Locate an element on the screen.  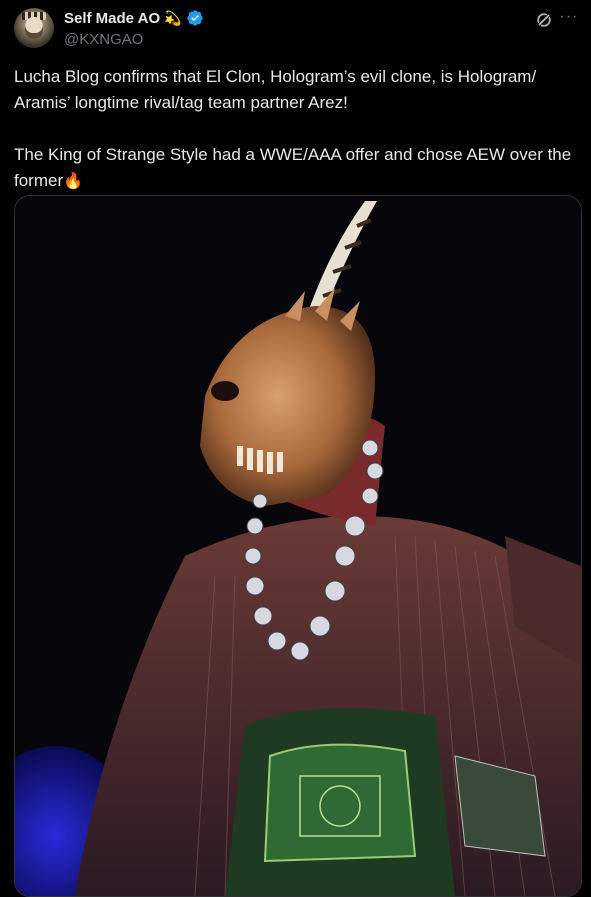
avatar is located at coordinates (34, 28).